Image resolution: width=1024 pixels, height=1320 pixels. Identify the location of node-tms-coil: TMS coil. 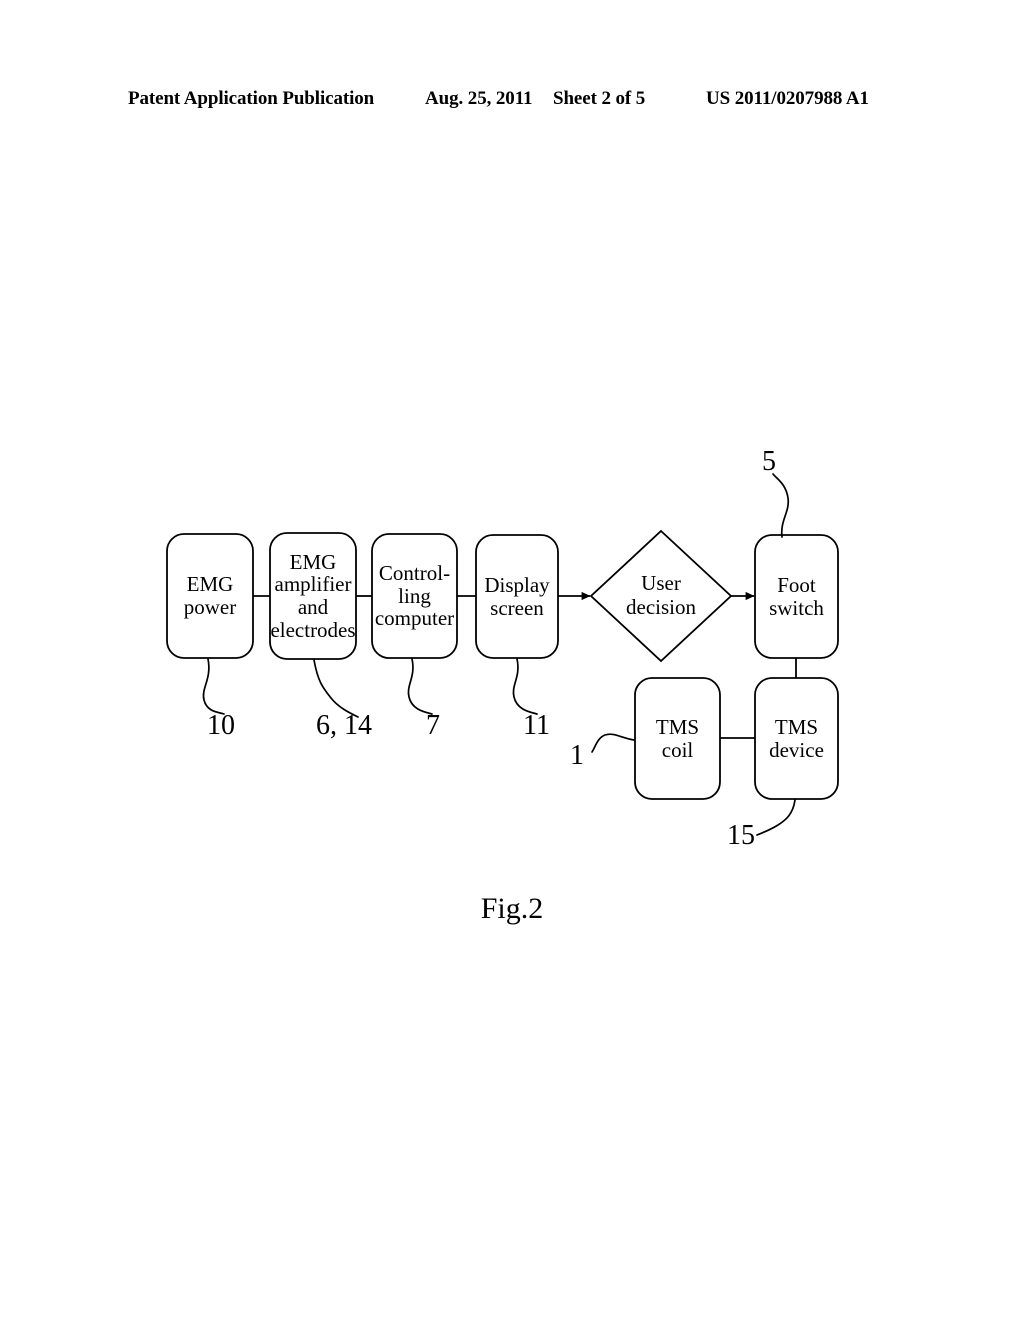
(677, 738).